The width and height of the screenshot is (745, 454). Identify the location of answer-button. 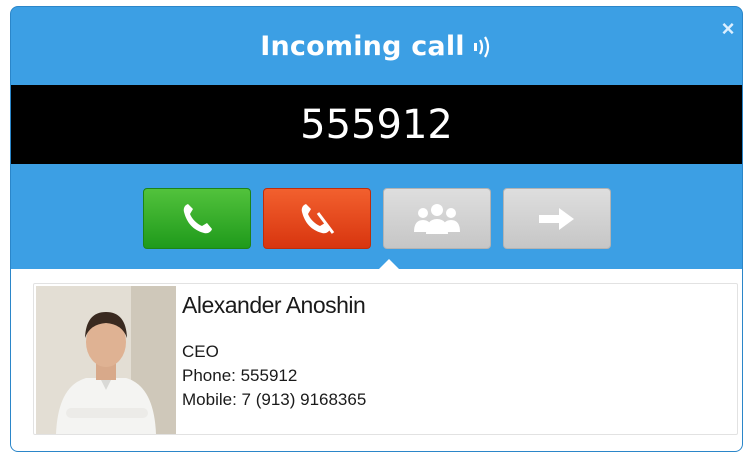
(196, 218).